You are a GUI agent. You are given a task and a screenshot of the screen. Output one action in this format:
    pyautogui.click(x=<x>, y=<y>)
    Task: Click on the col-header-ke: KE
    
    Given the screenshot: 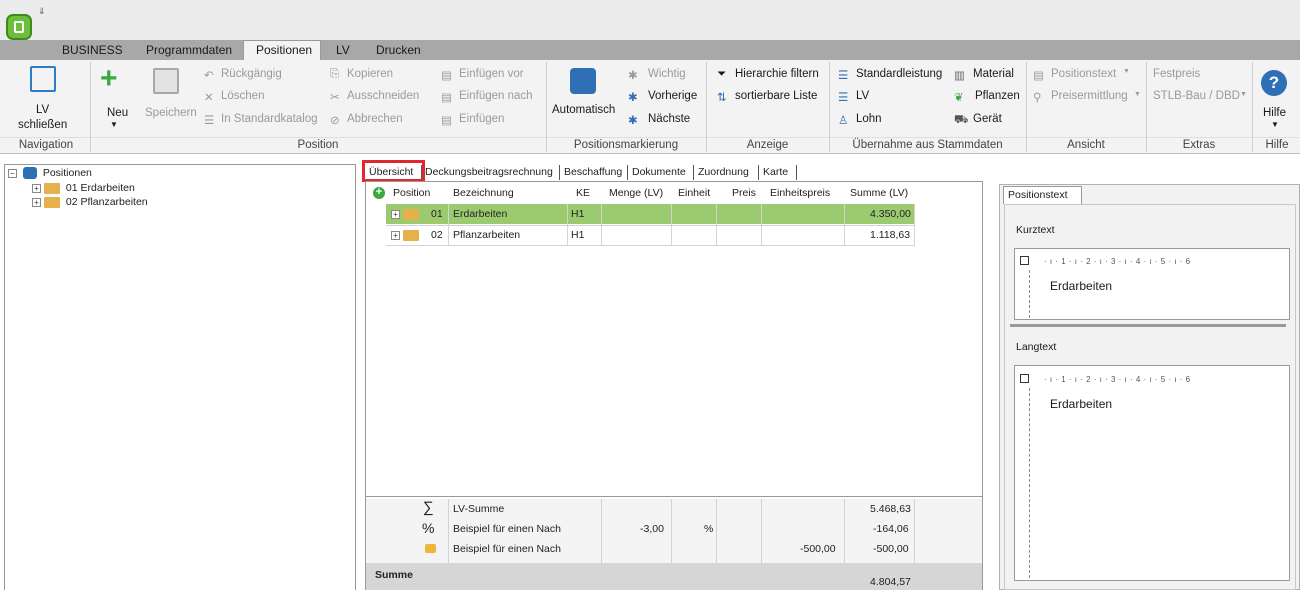 What is the action you would take?
    pyautogui.click(x=583, y=193)
    